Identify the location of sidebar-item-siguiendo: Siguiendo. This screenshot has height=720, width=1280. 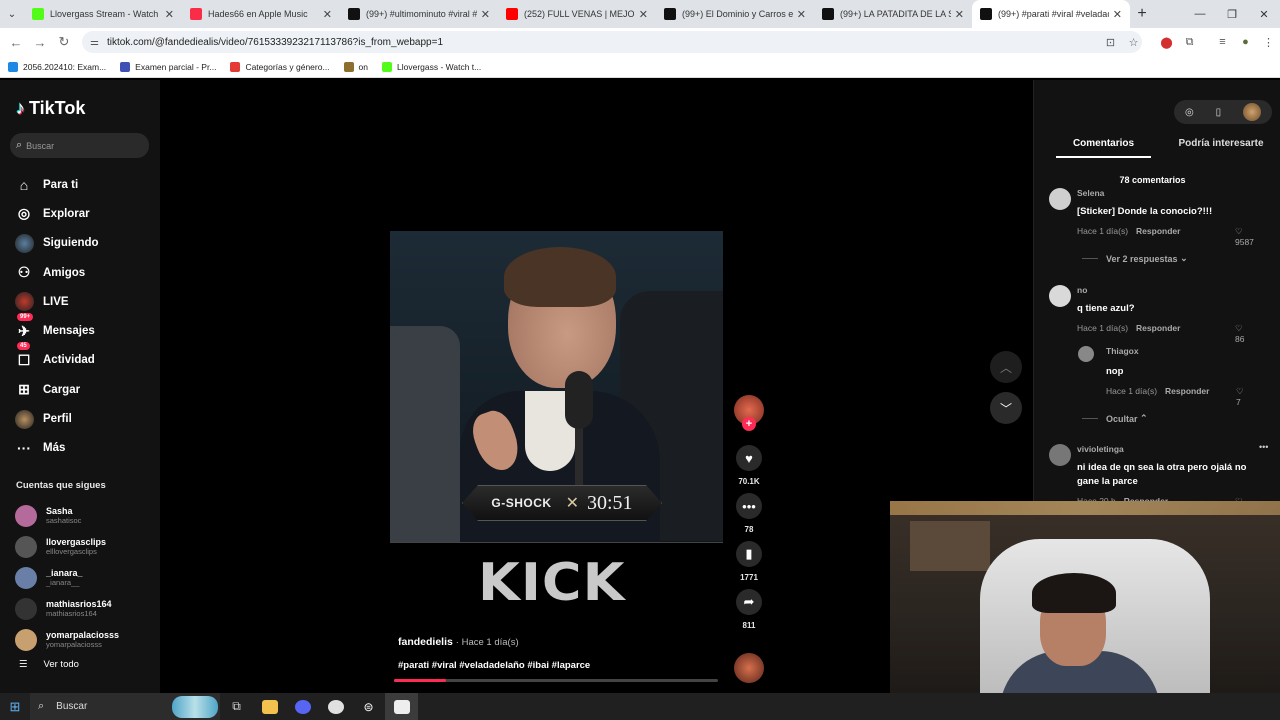
(56, 243).